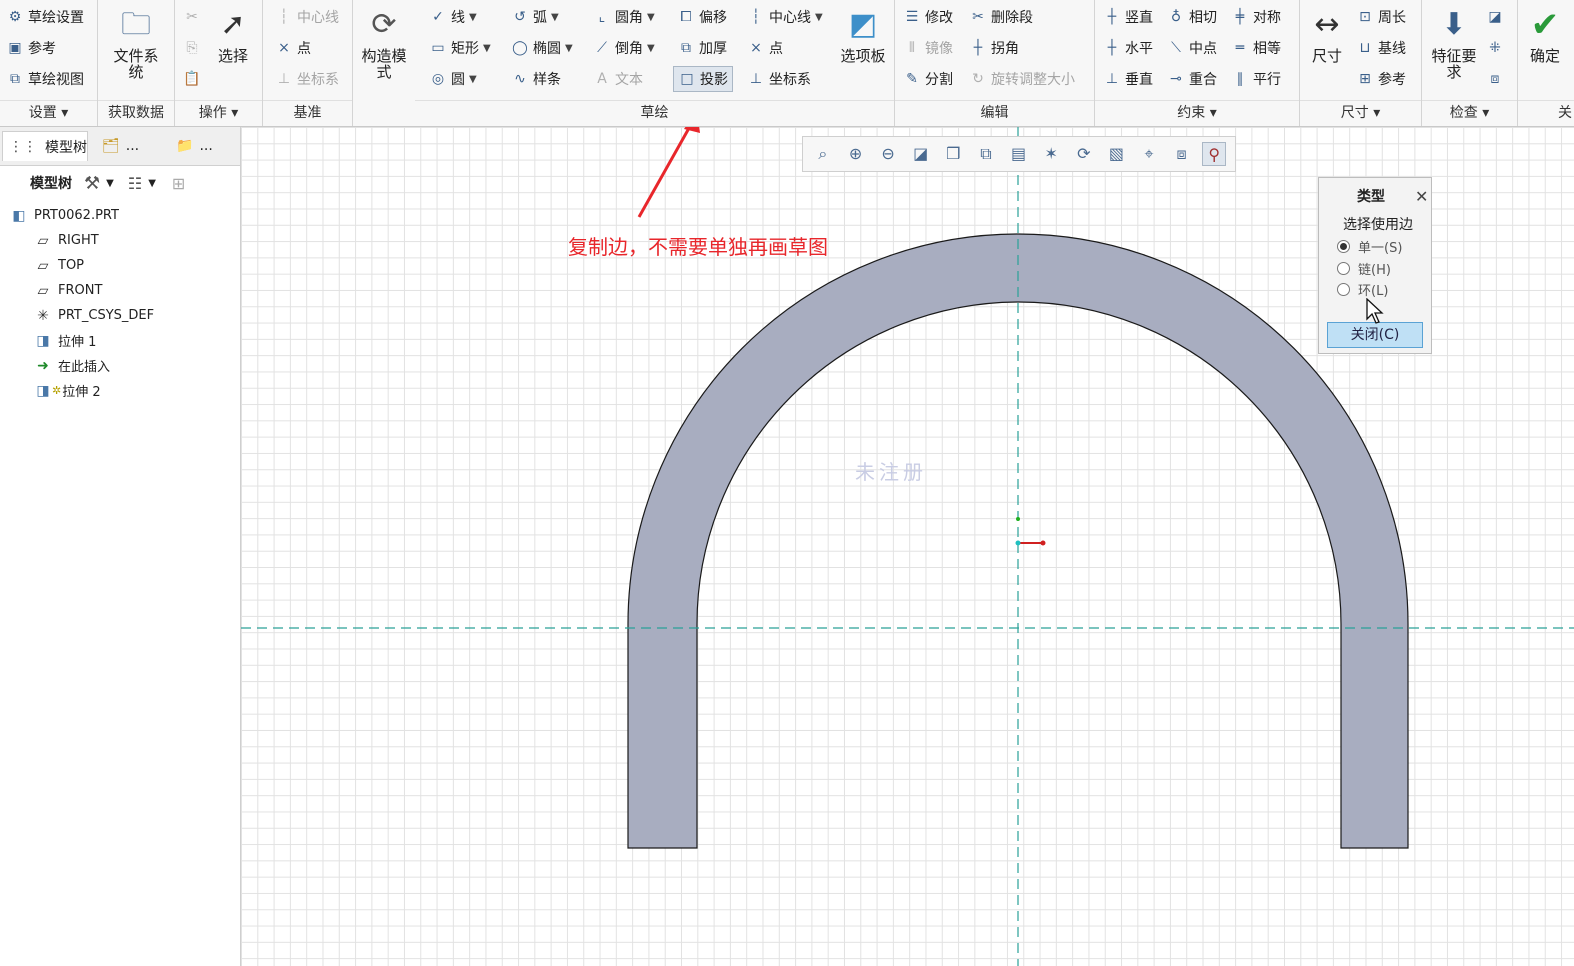 This screenshot has width=1574, height=966. Describe the element at coordinates (1497, 48) in the screenshot. I see `inspect-open-ends-button: ⁜` at that location.